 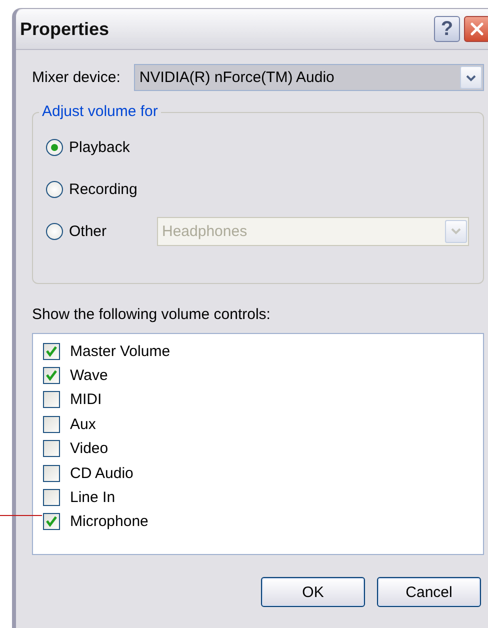 I want to click on checkbox-label: Master Volume, so click(x=120, y=351).